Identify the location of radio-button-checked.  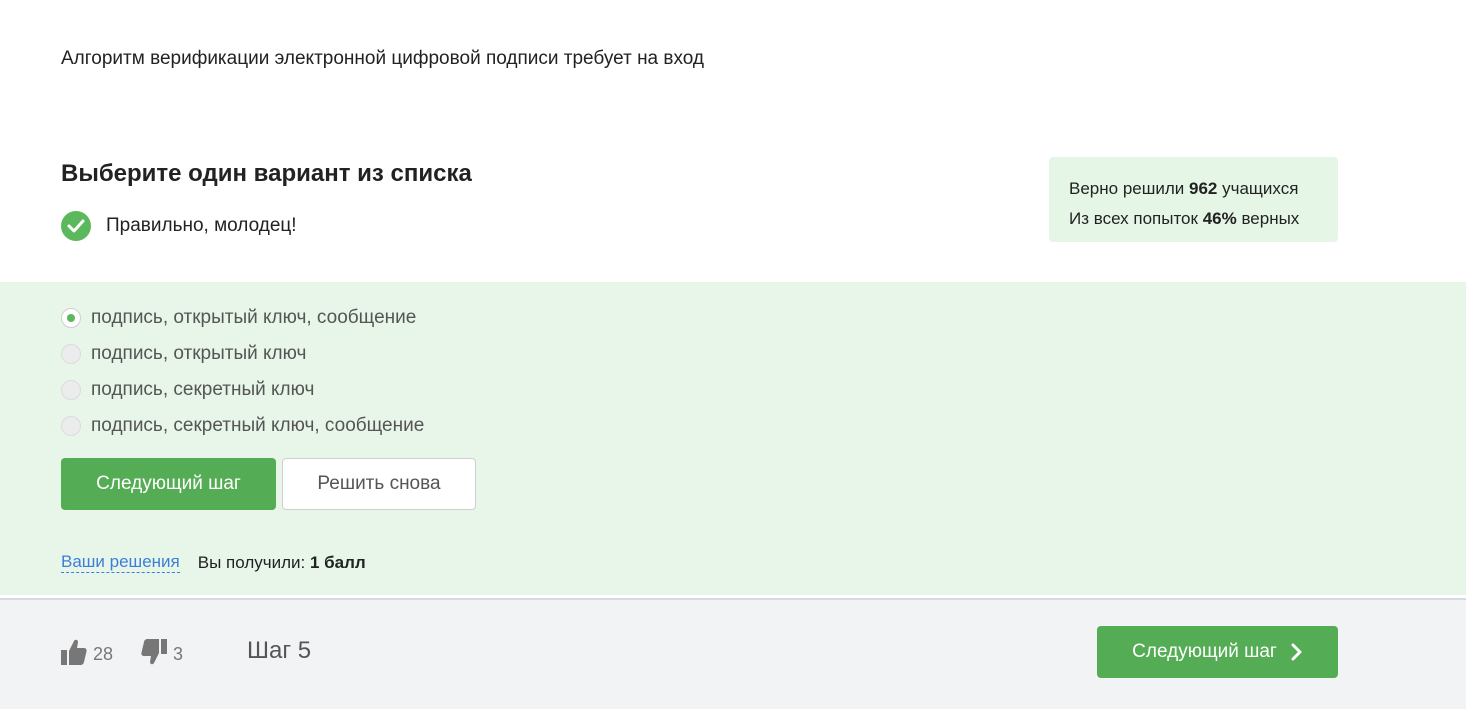
(71, 318).